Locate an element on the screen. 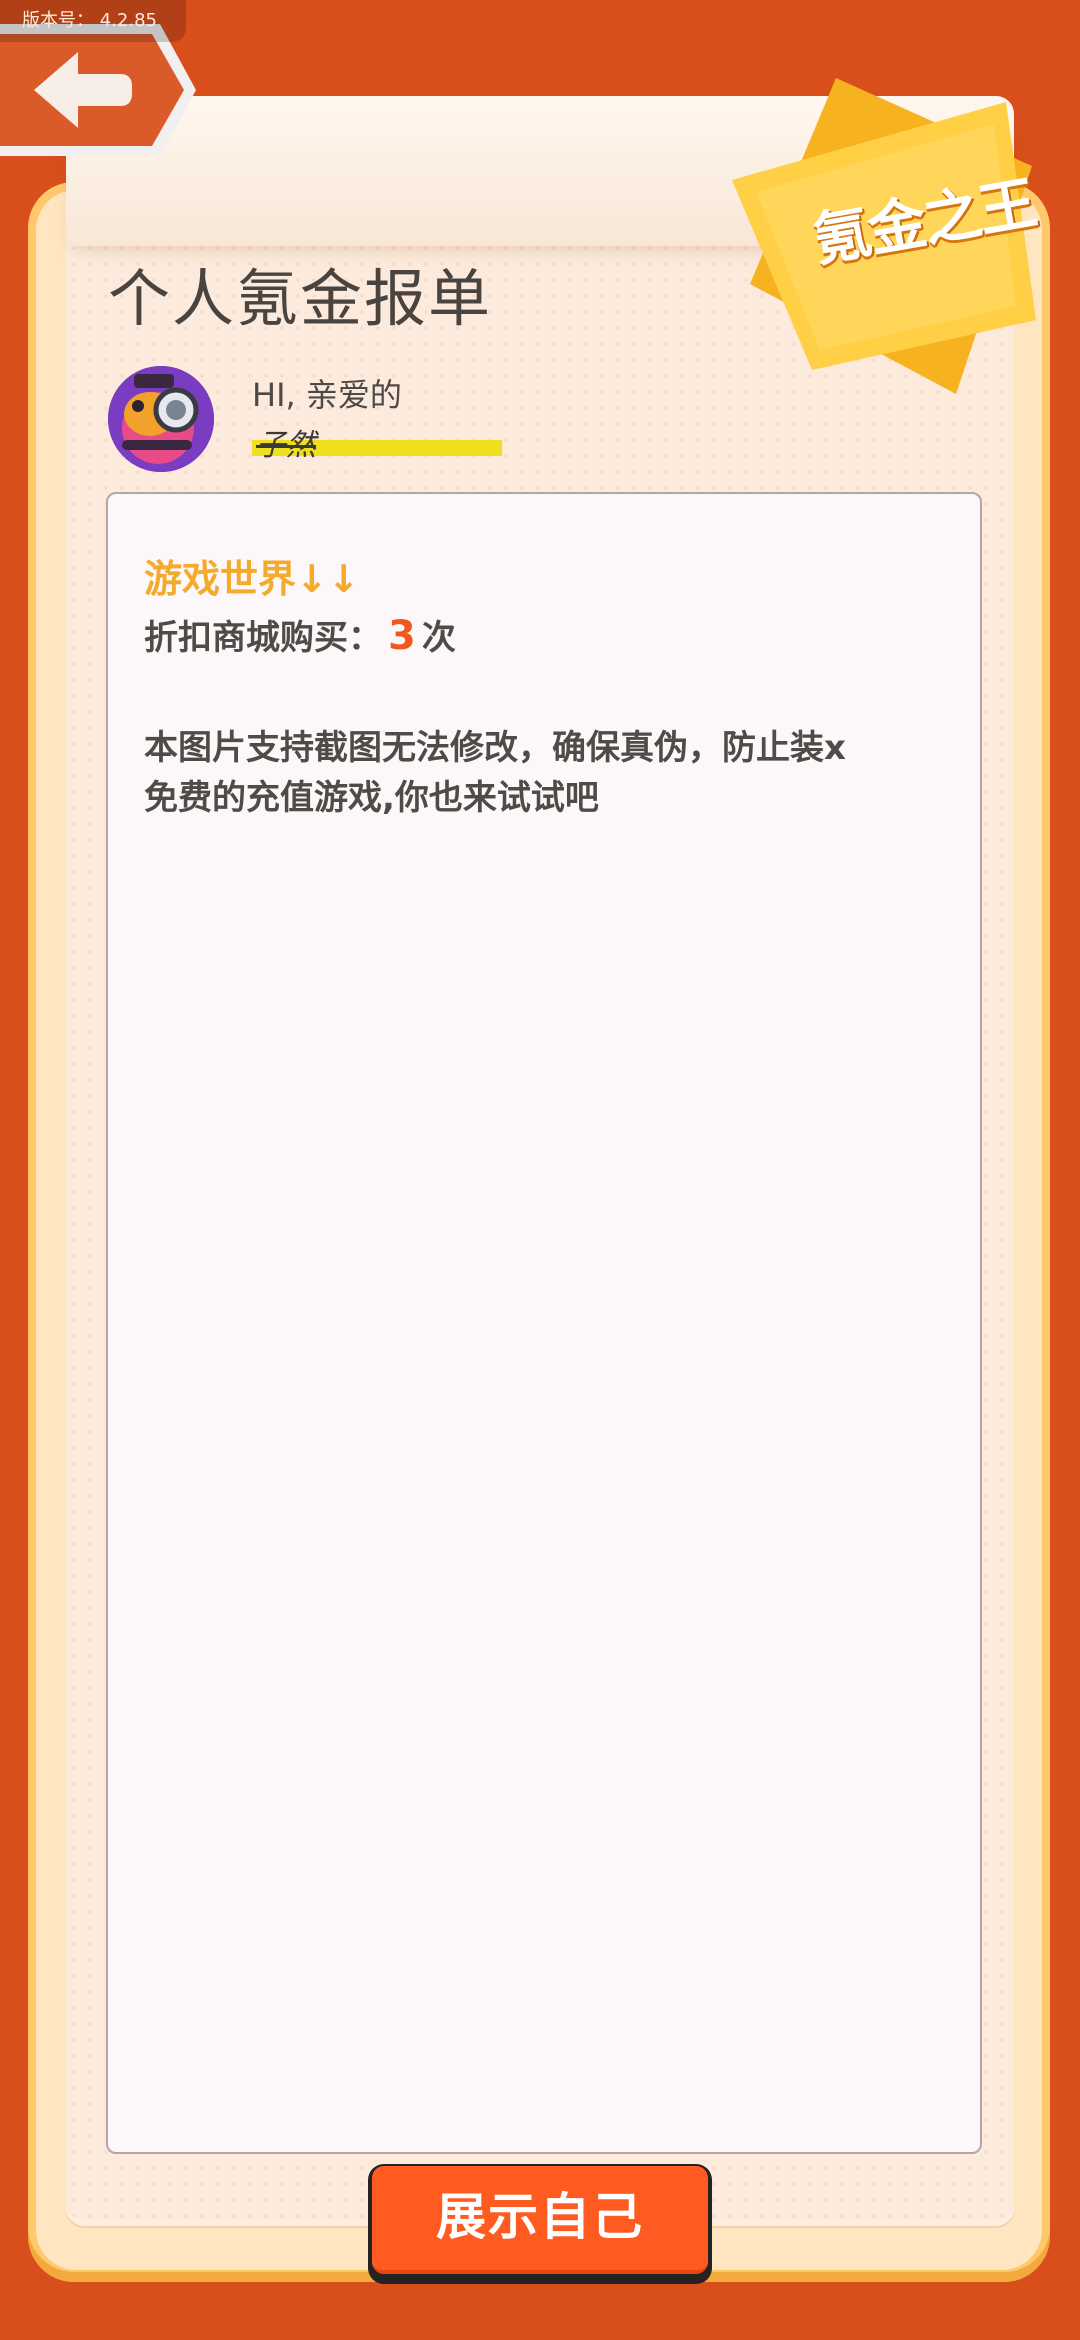 The height and width of the screenshot is (2340, 1080). page-title: 个人氪金报单 is located at coordinates (300, 298).